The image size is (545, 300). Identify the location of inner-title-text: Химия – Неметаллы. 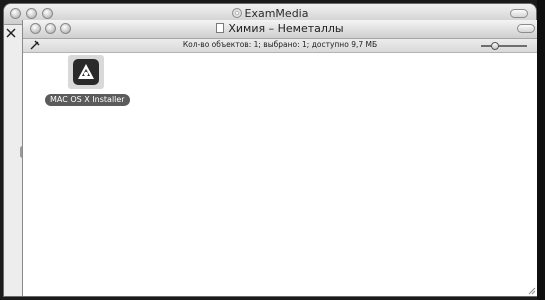
(286, 28).